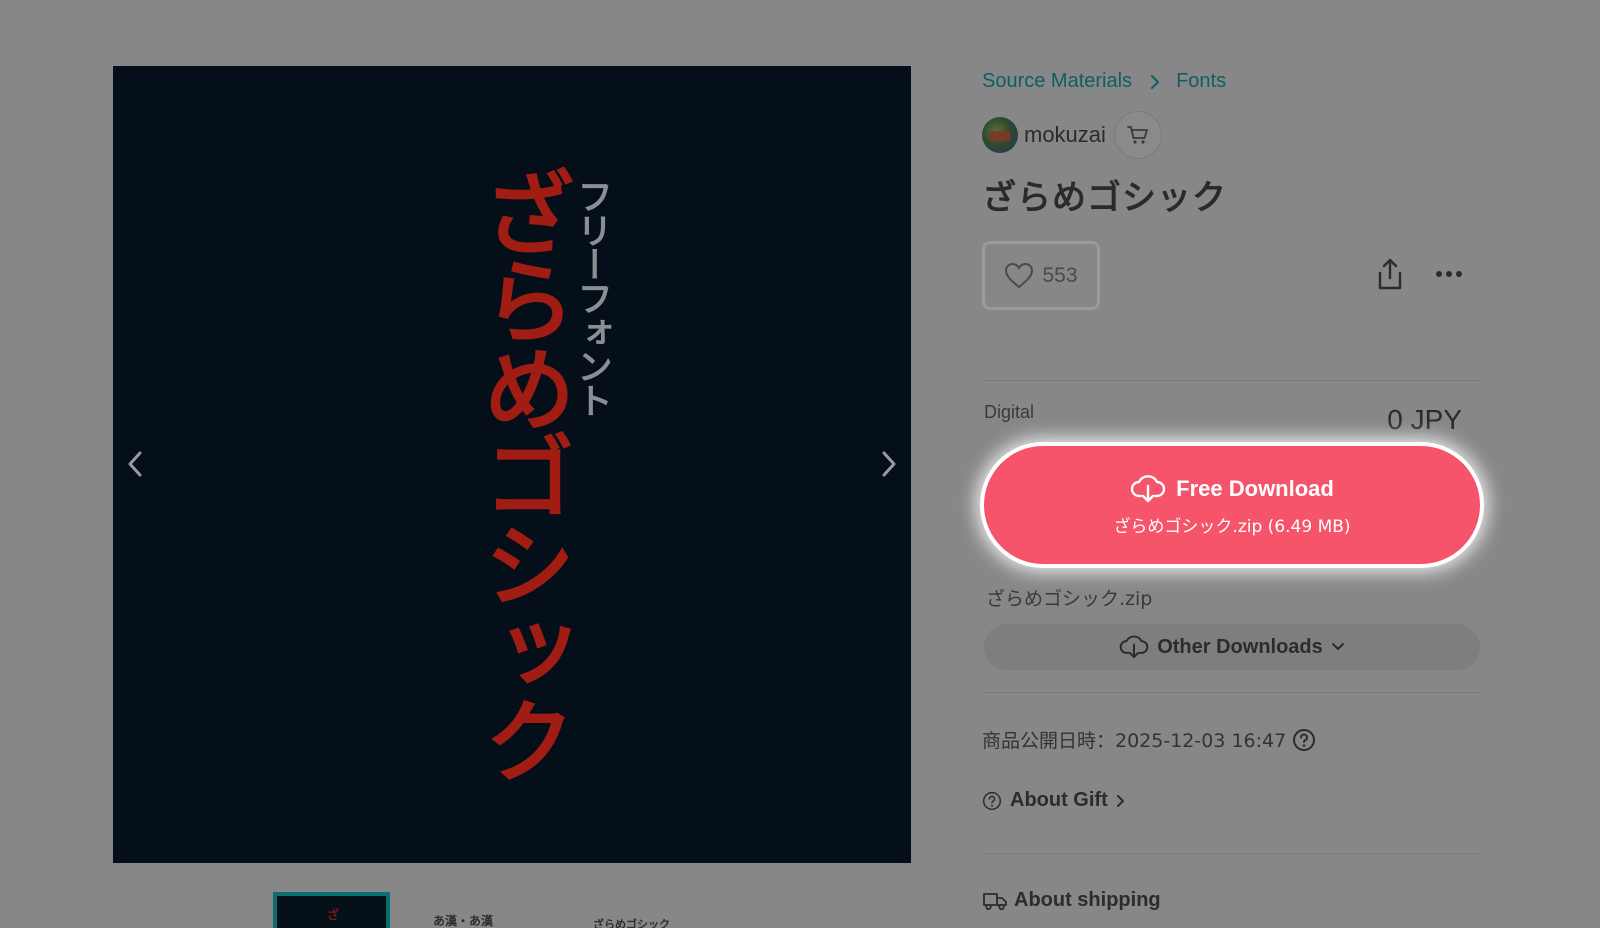  Describe the element at coordinates (631, 923) in the screenshot. I see `thumbnail-3-label: ざらめゴシック` at that location.